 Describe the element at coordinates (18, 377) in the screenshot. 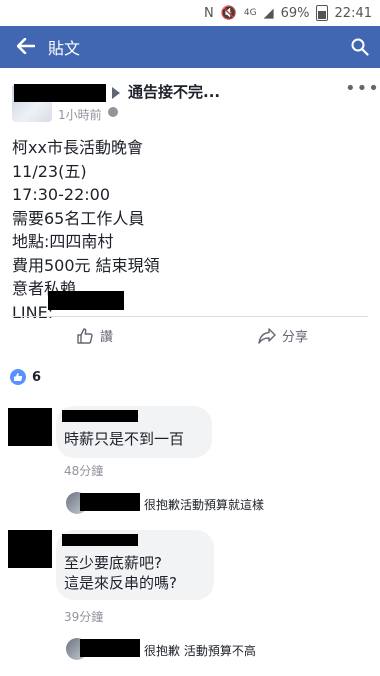

I see `like-reaction-icon` at that location.